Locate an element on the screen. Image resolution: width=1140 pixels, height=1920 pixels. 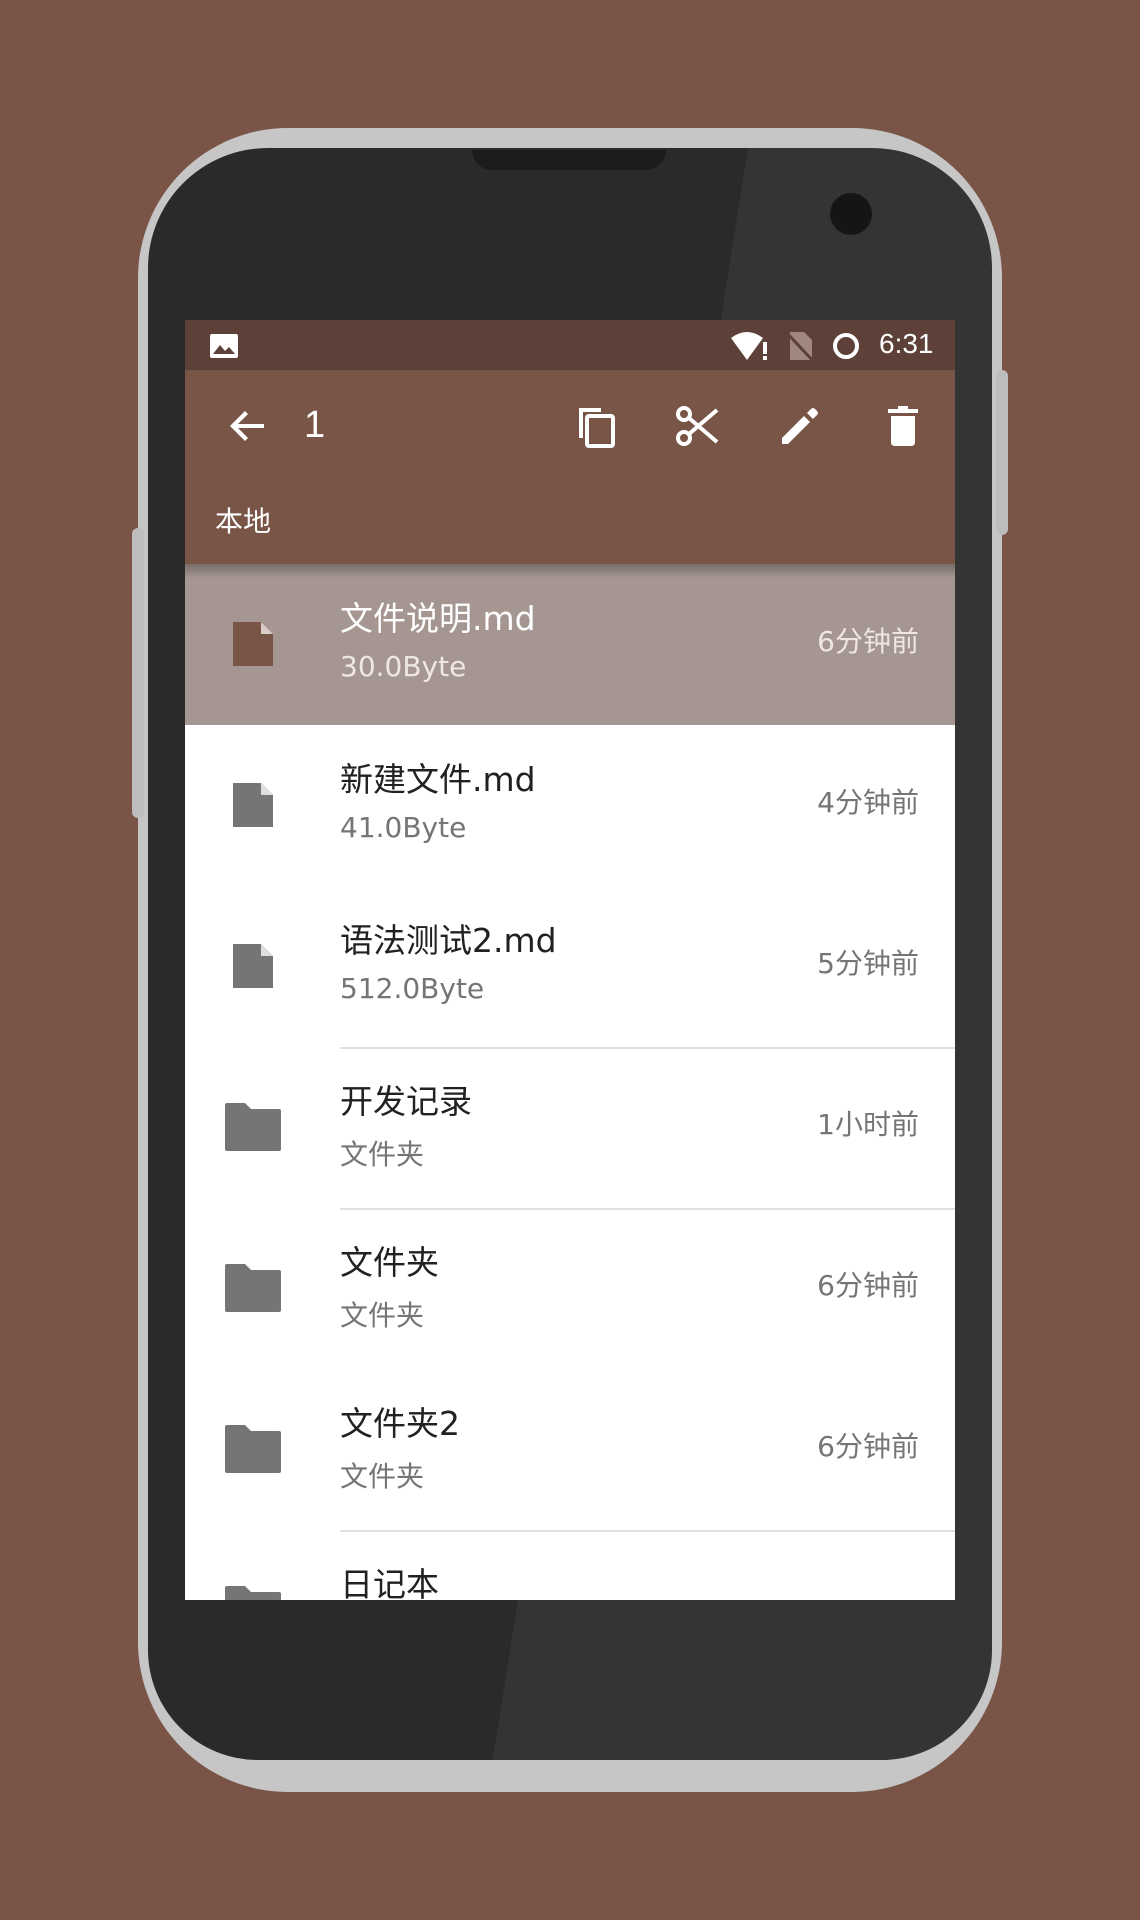
folder-name: 文件夹 is located at coordinates (389, 1262).